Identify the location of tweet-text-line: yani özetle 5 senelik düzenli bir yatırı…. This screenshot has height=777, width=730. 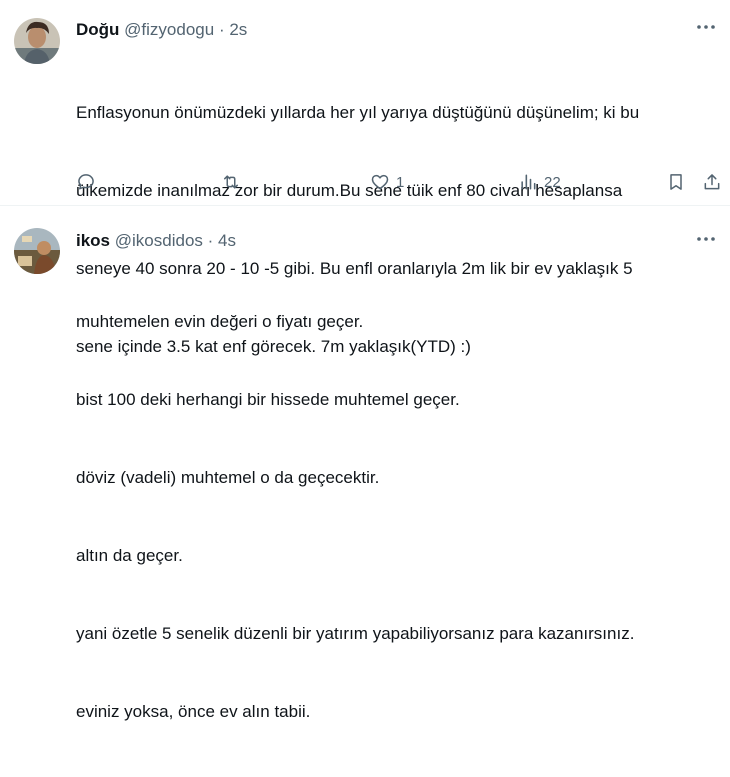
(355, 633).